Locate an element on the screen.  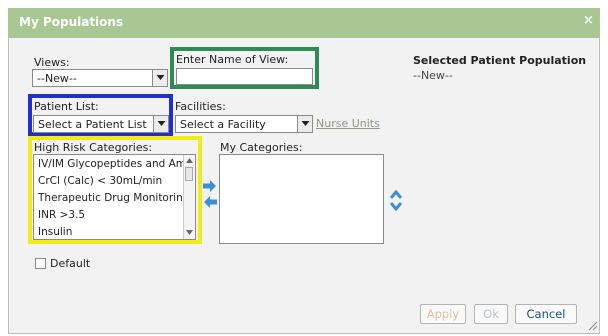
list-item: Insulin is located at coordinates (55, 232).